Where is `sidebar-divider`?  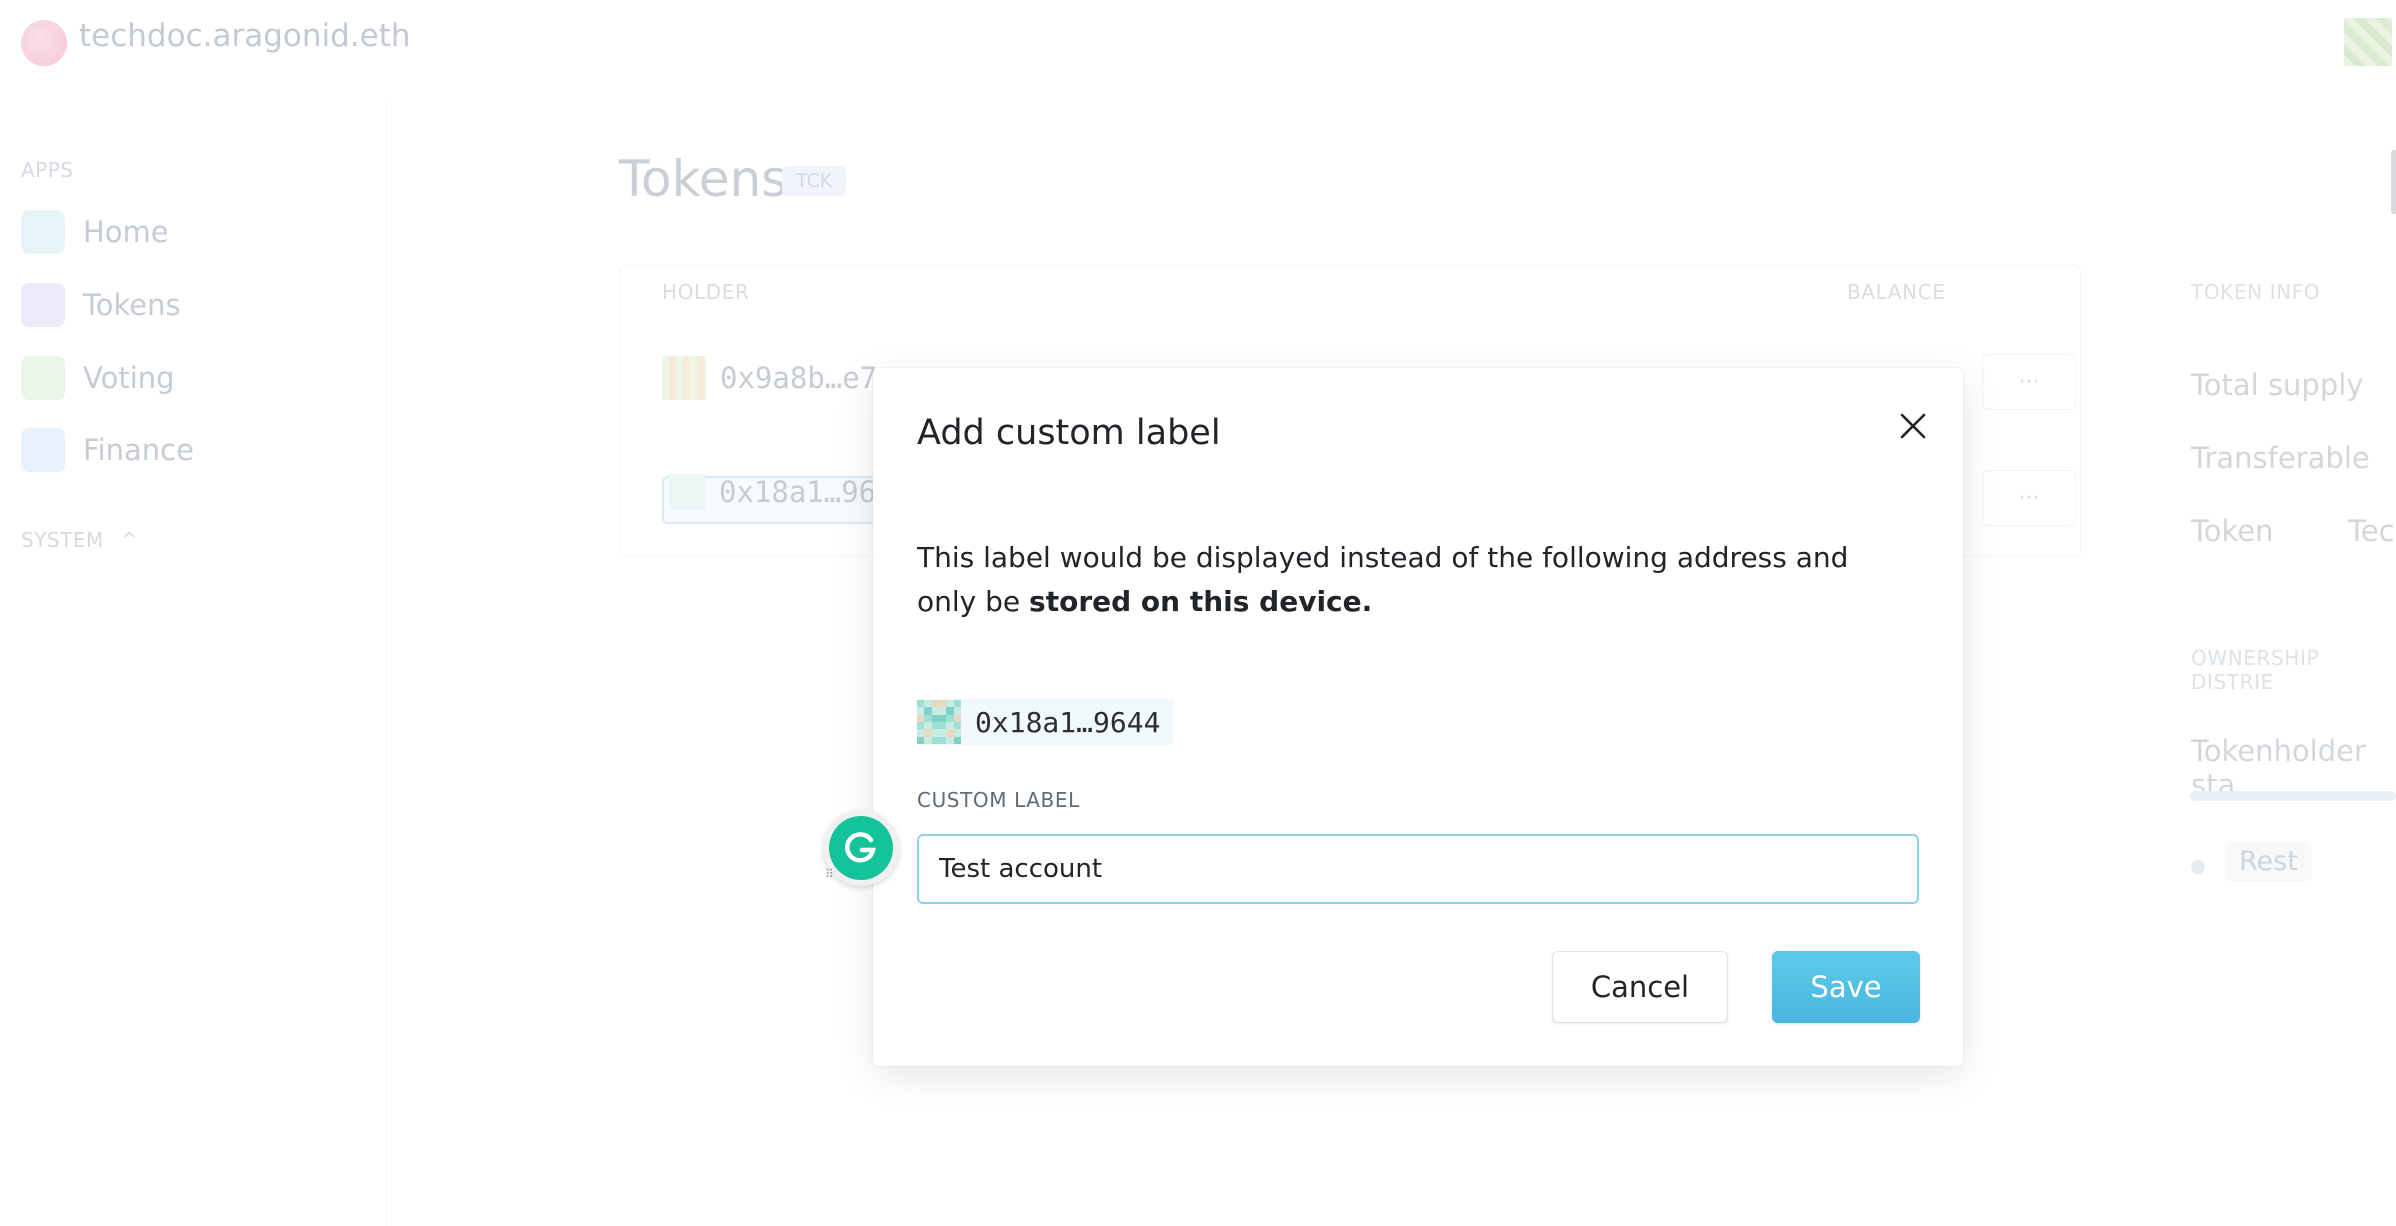
sidebar-divider is located at coordinates (386, 663).